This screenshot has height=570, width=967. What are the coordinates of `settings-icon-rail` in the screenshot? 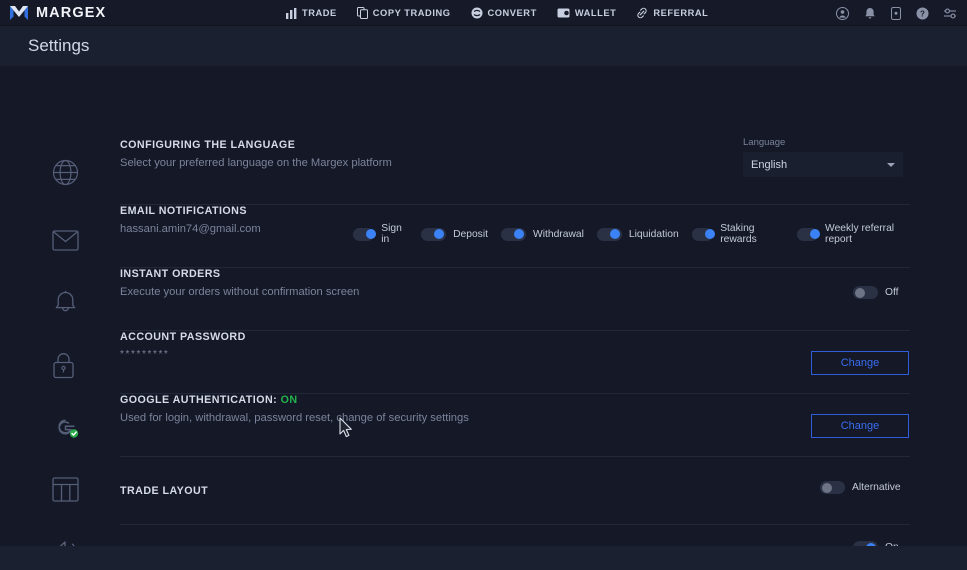 It's located at (60, 306).